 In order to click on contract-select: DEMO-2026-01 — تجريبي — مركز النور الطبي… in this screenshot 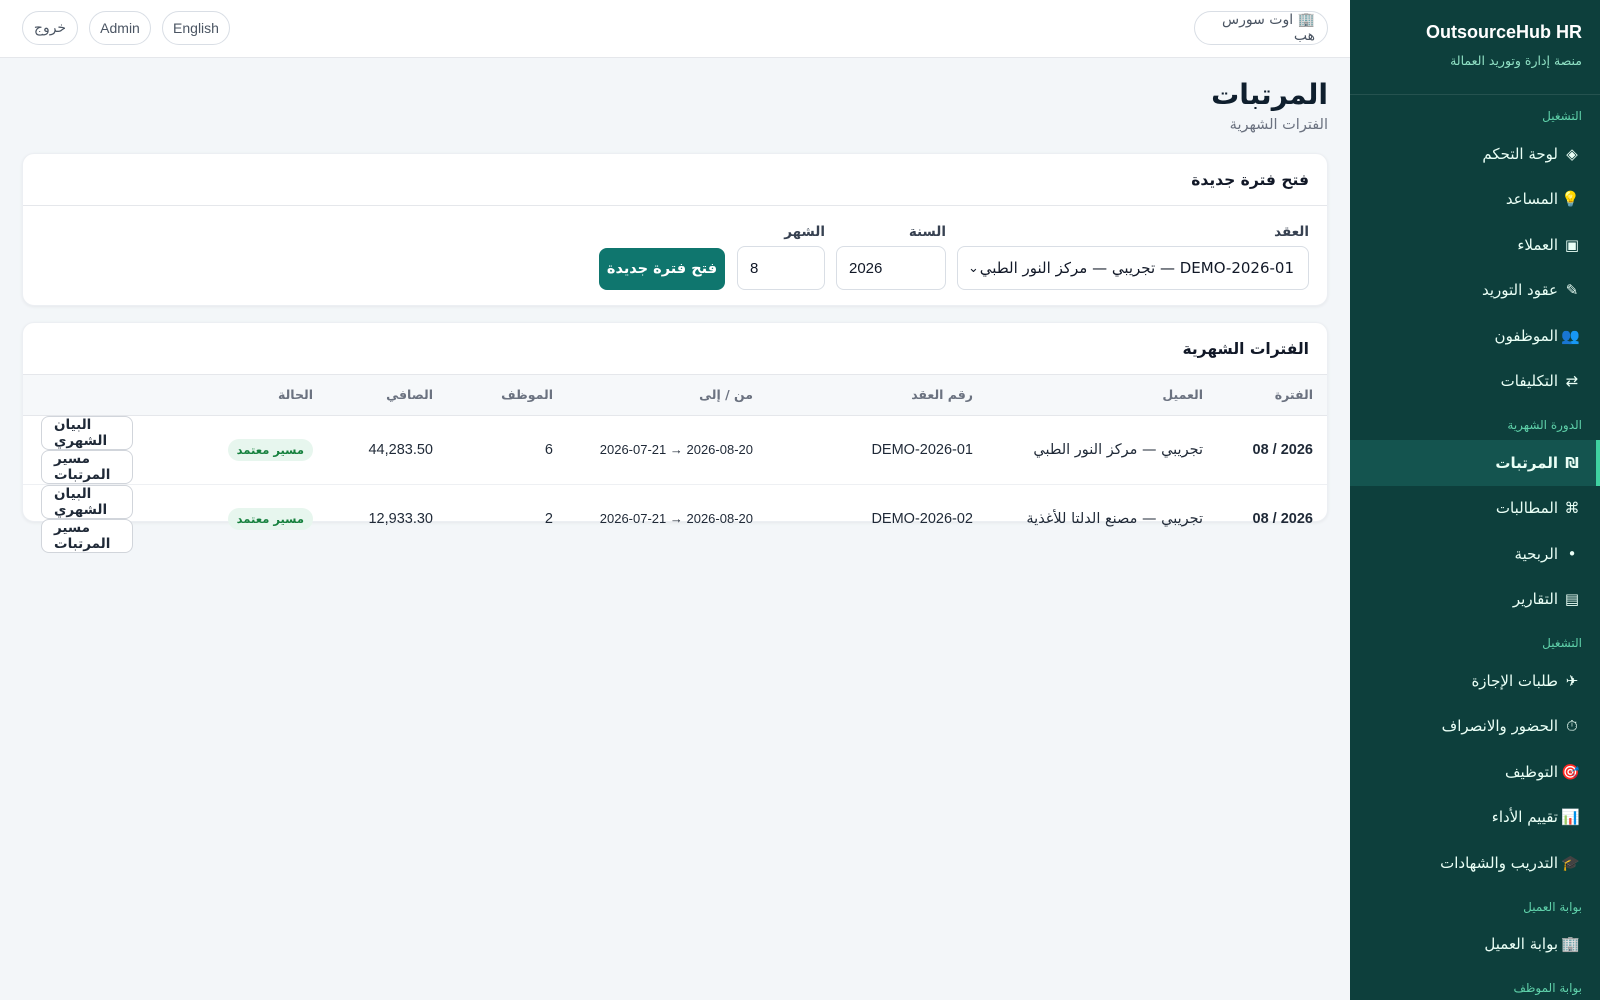, I will do `click(1133, 268)`.